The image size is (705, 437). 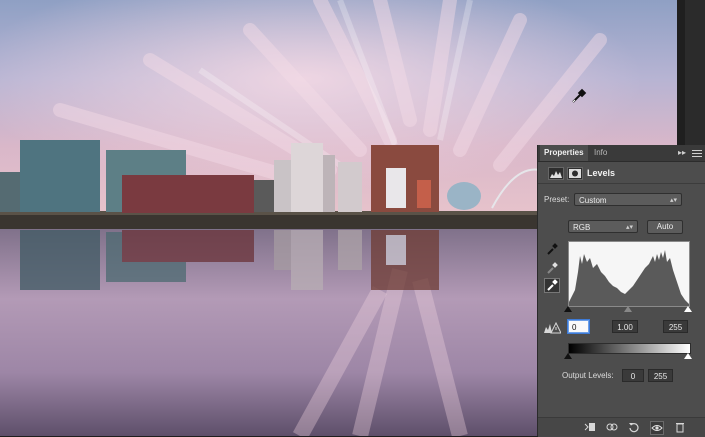 I want to click on eyedropper-cursor-icon, so click(x=579, y=95).